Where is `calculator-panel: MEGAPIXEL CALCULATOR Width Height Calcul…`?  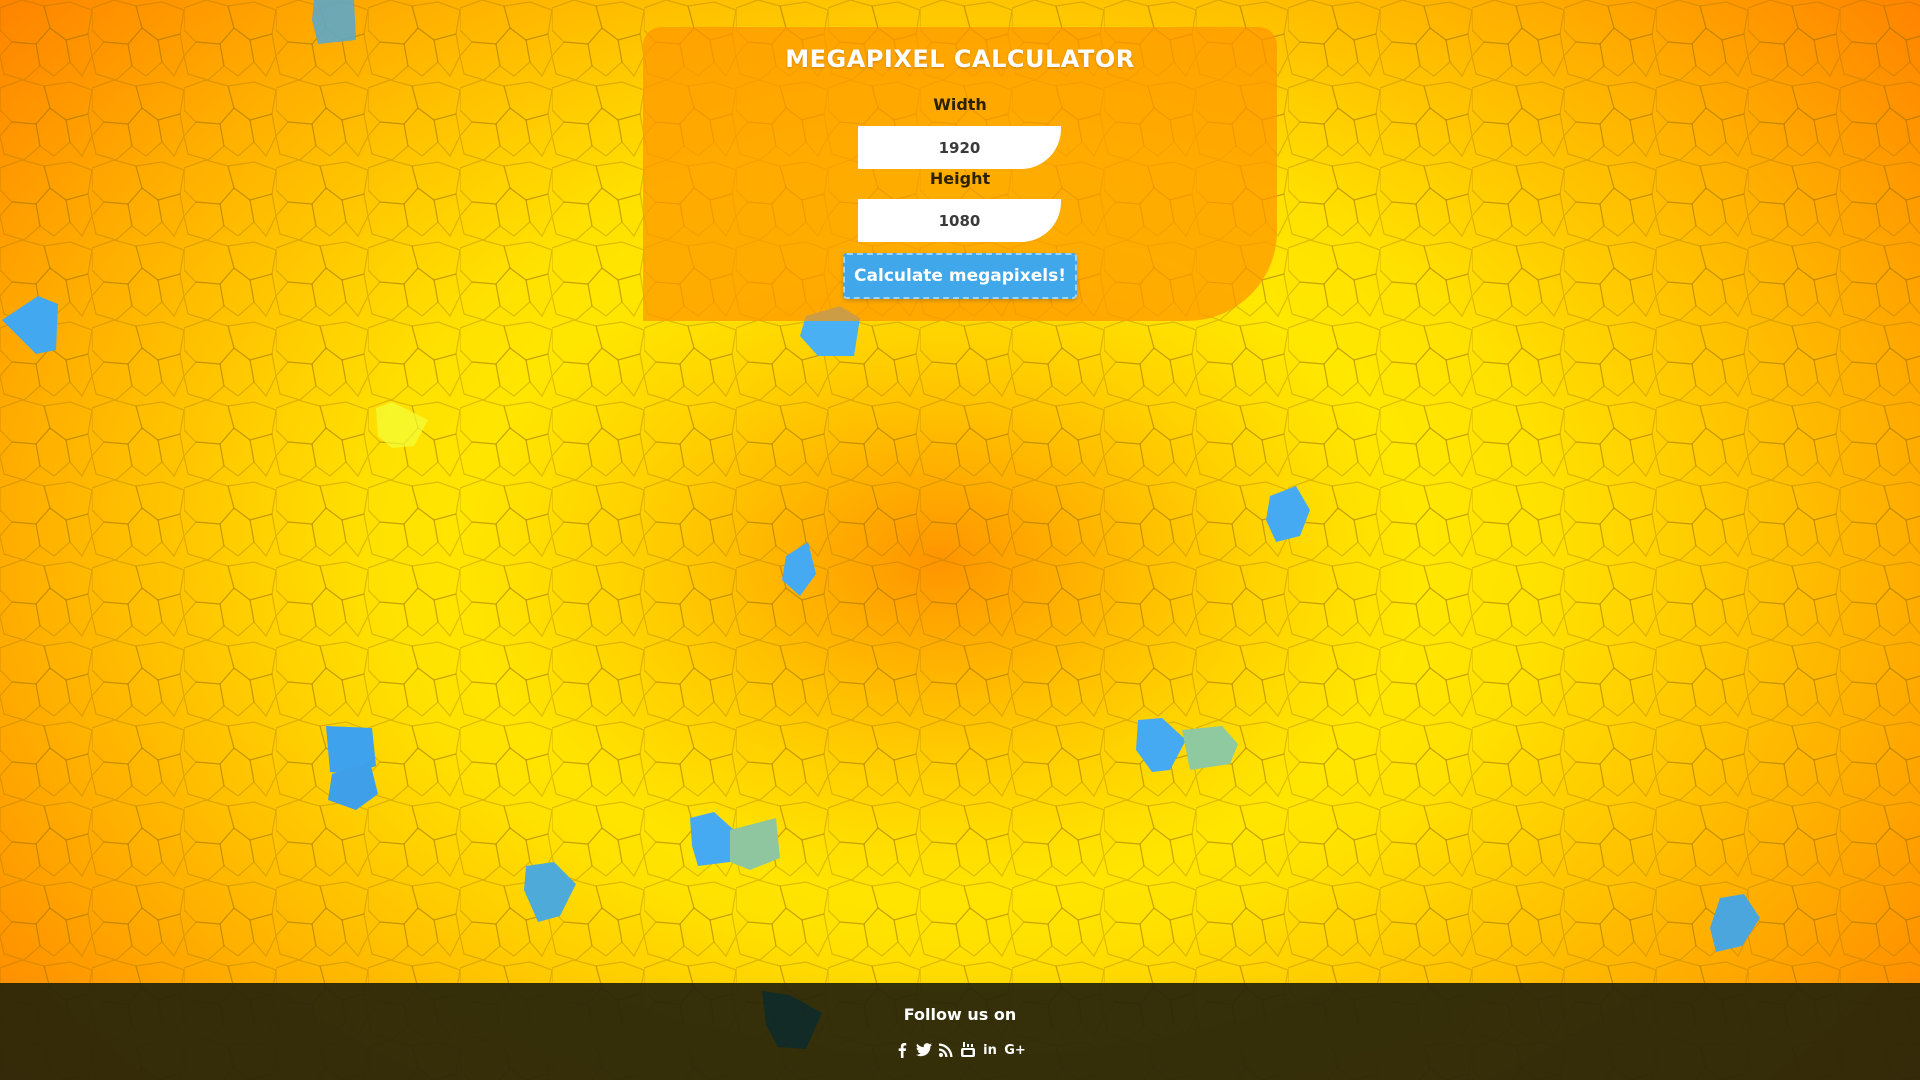 calculator-panel: MEGAPIXEL CALCULATOR Width Height Calcul… is located at coordinates (960, 174).